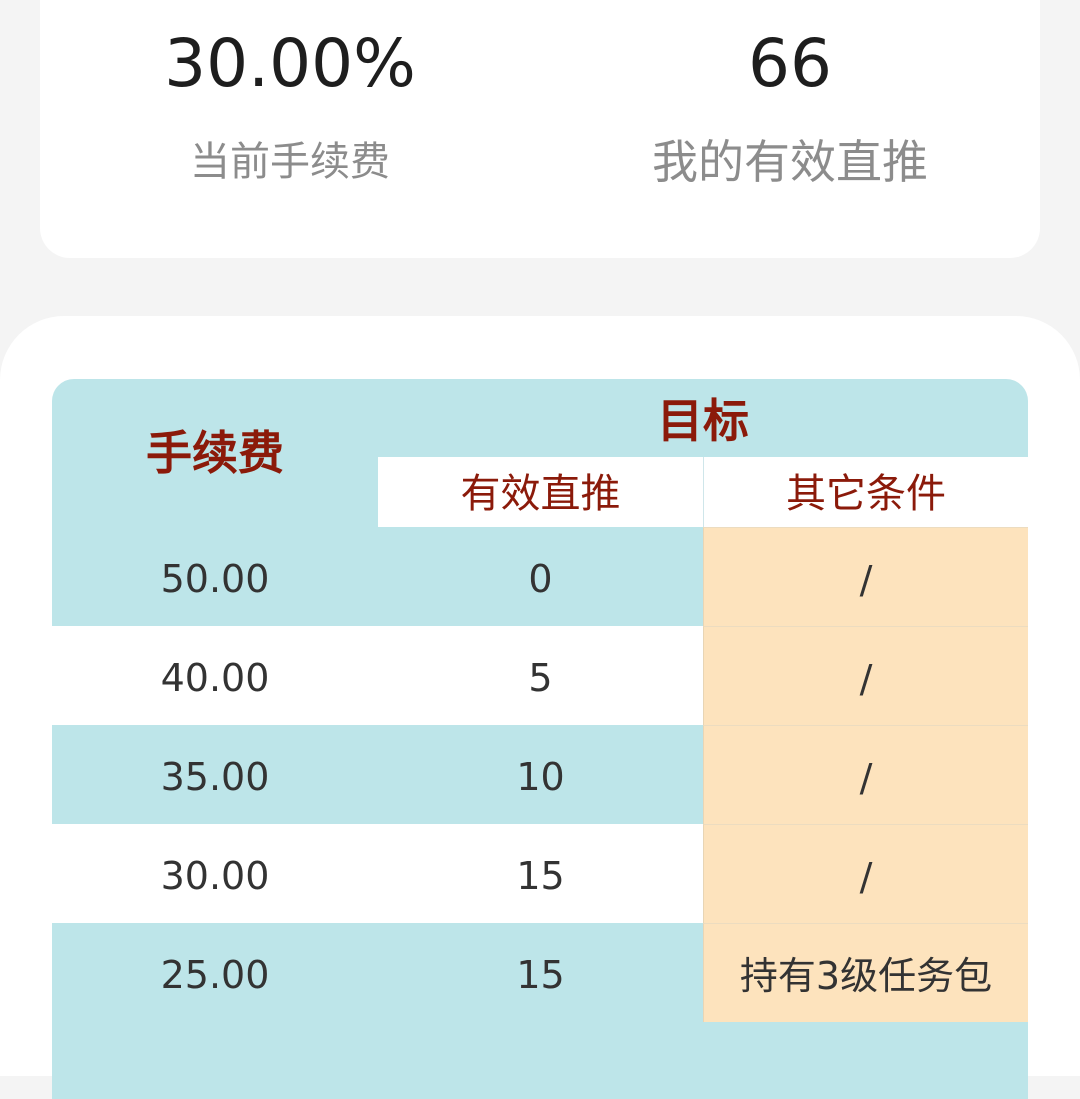 This screenshot has height=1099, width=1080. Describe the element at coordinates (215, 975) in the screenshot. I see `fee-cell: 25.00` at that location.